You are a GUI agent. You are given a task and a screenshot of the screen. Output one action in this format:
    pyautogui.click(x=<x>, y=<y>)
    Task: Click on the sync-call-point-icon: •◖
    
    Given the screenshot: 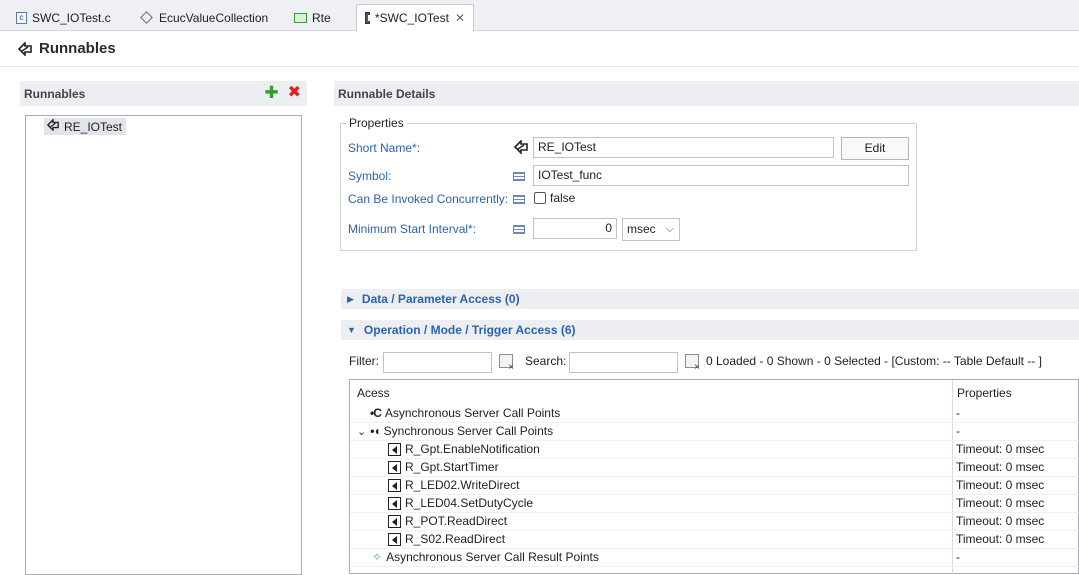 What is the action you would take?
    pyautogui.click(x=375, y=431)
    